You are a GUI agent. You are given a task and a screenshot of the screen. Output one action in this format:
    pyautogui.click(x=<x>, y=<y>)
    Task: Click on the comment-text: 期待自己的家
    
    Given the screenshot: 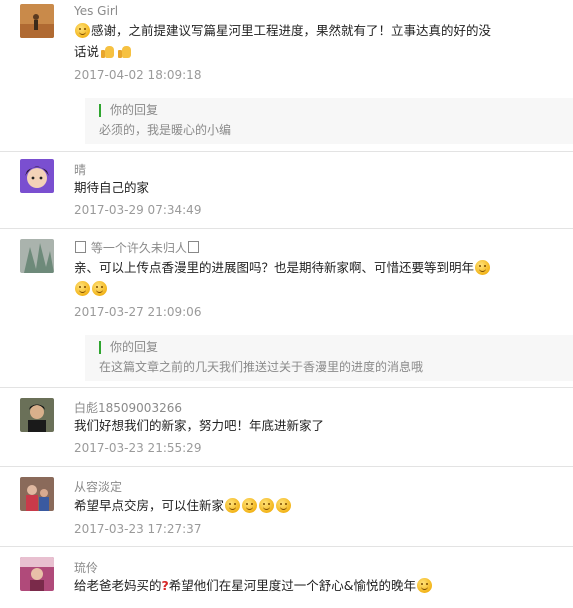 What is the action you would take?
    pyautogui.click(x=112, y=187)
    